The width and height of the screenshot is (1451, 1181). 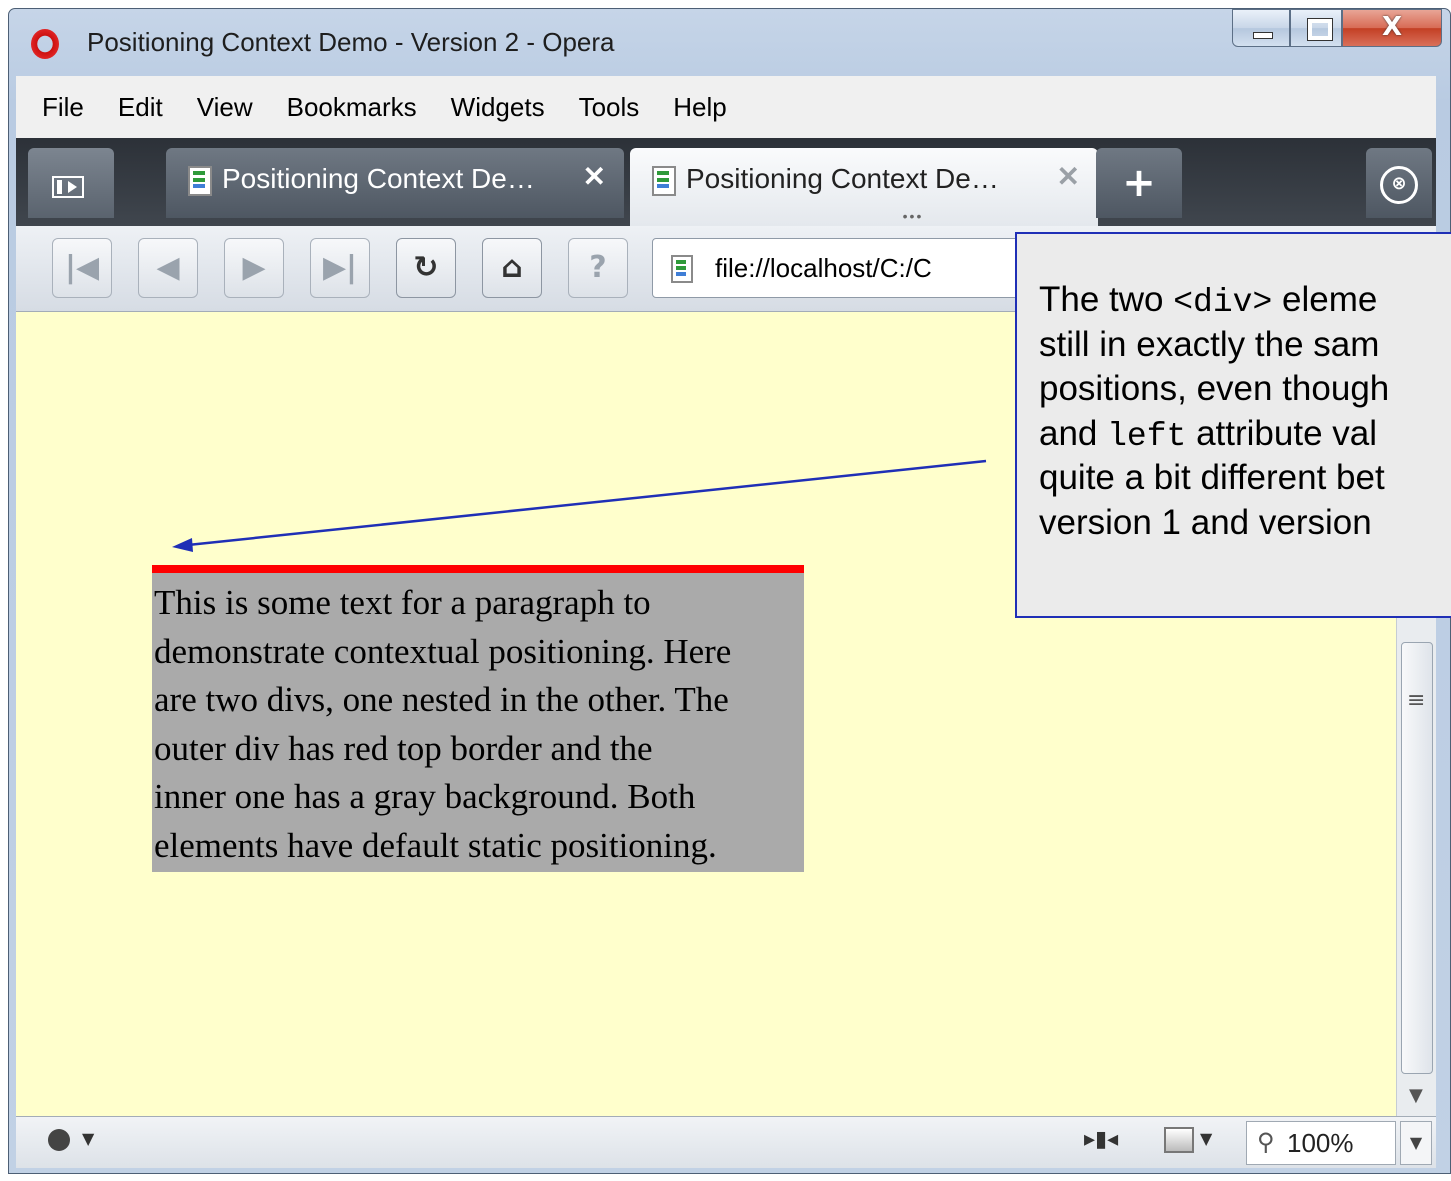 I want to click on menu-tools: Tools, so click(x=609, y=107).